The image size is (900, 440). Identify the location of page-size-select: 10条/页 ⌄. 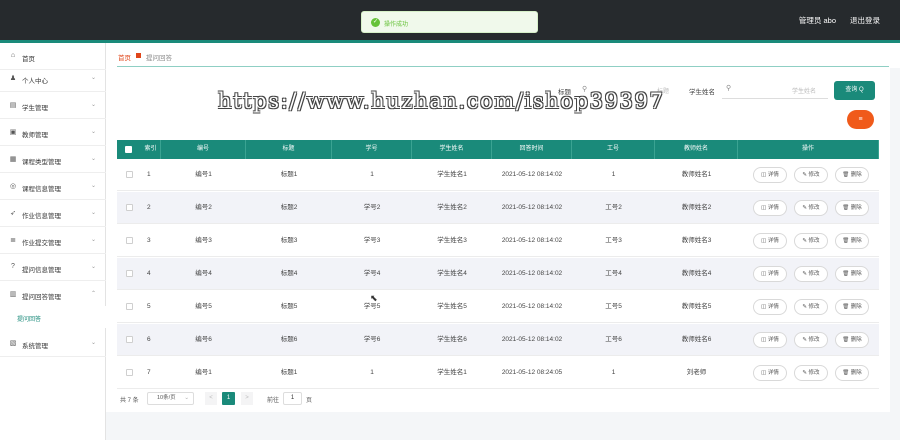
(170, 398).